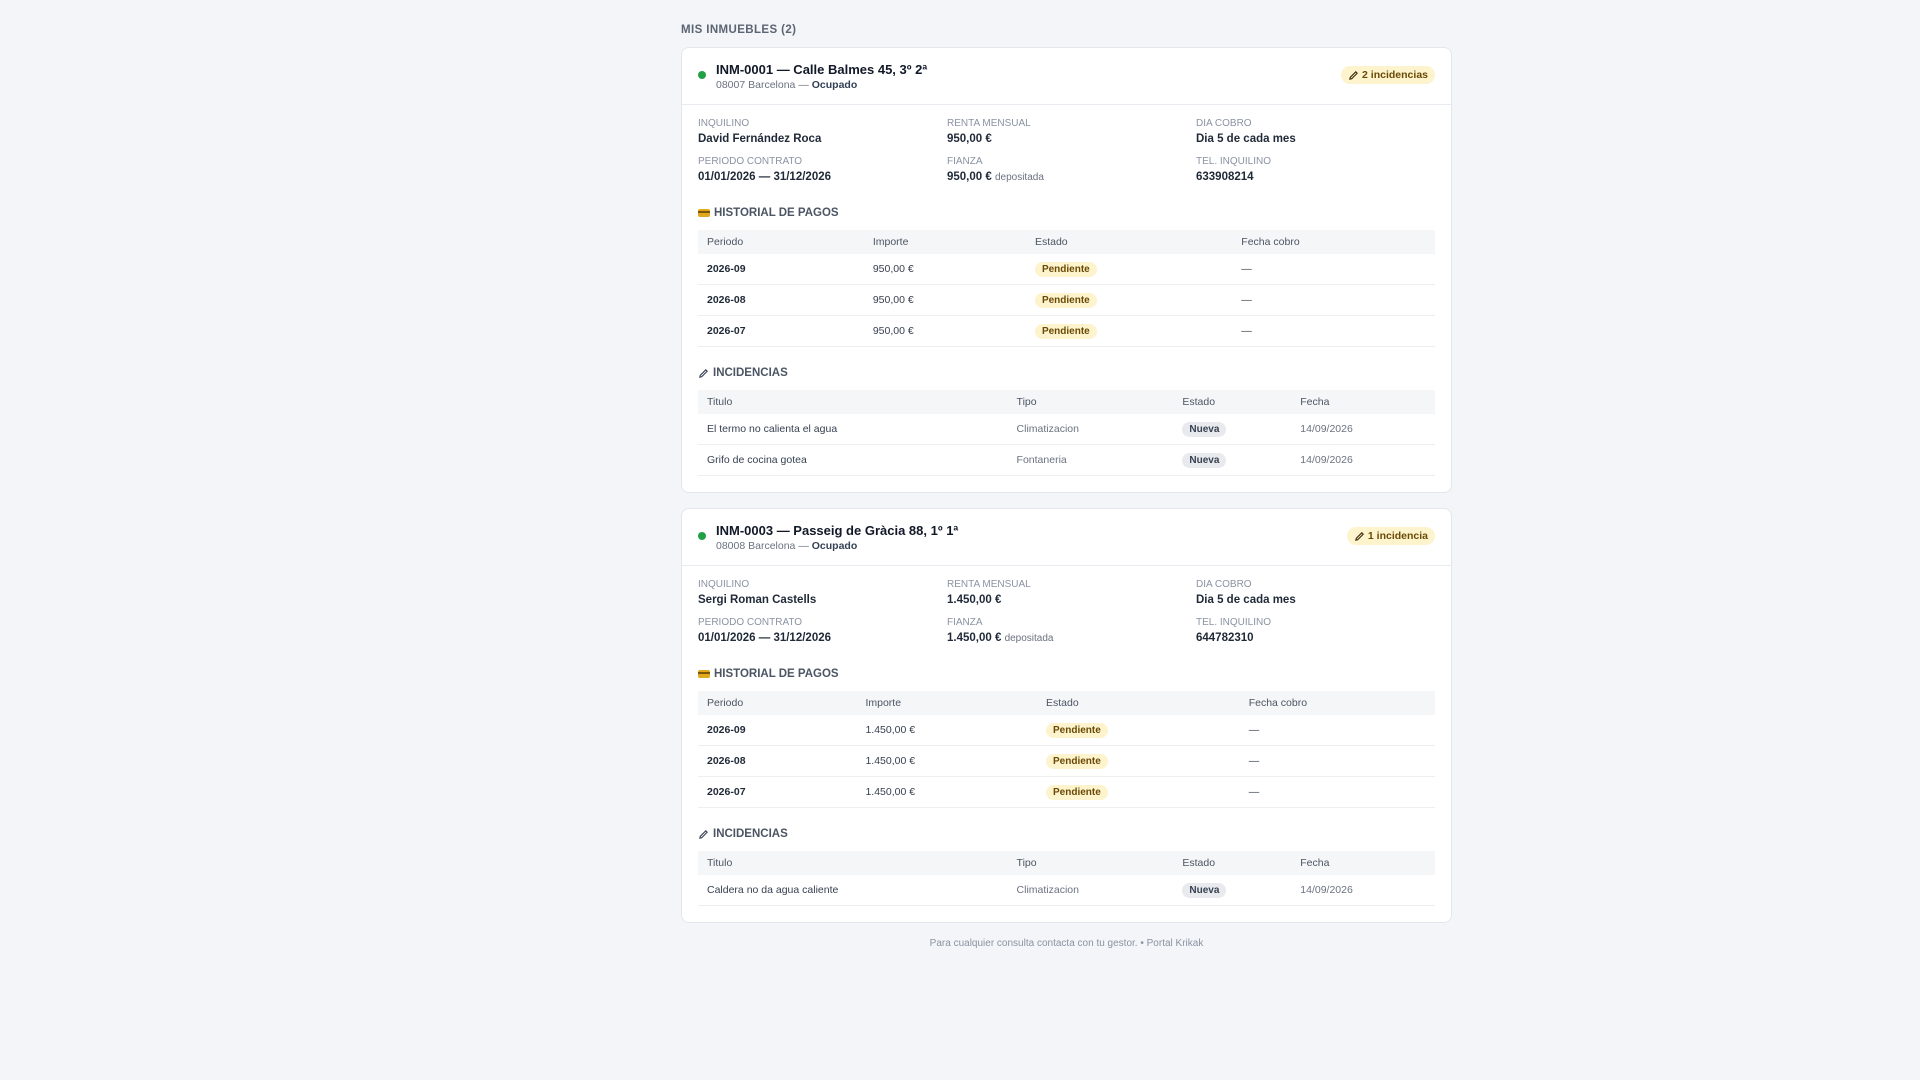 Image resolution: width=1920 pixels, height=1080 pixels. I want to click on incidents-badge-label: 2 incidencias, so click(1395, 75).